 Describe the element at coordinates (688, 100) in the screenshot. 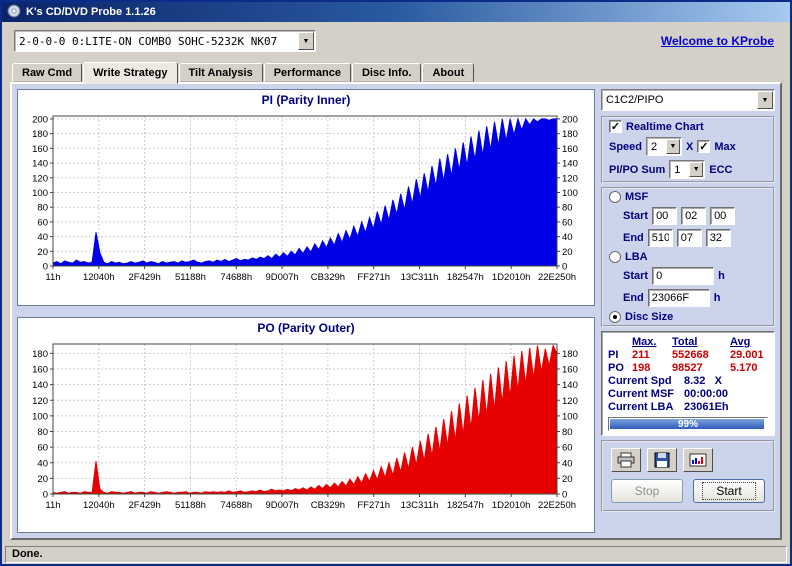

I see `mode-selector: C1C2/PIPO ▼` at that location.